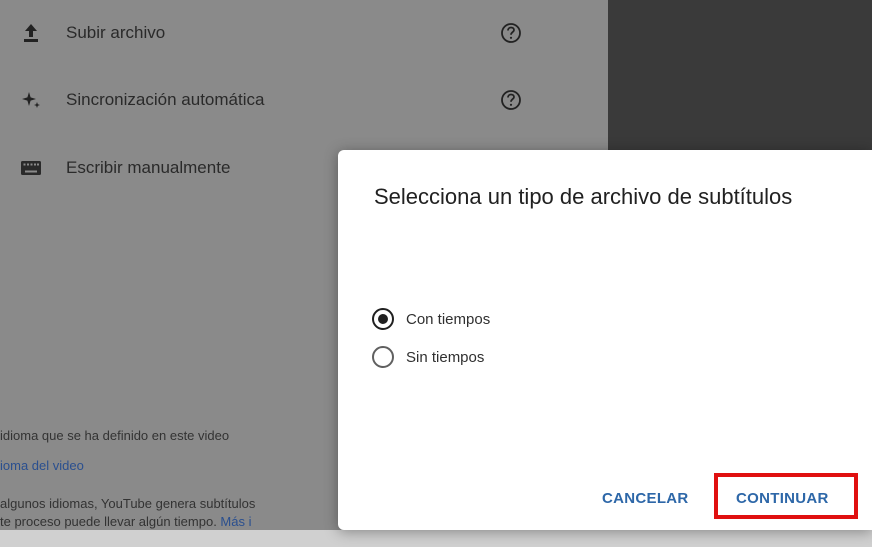 Image resolution: width=872 pixels, height=547 pixels. Describe the element at coordinates (148, 167) in the screenshot. I see `menu-item-label: Escribir manualmente` at that location.